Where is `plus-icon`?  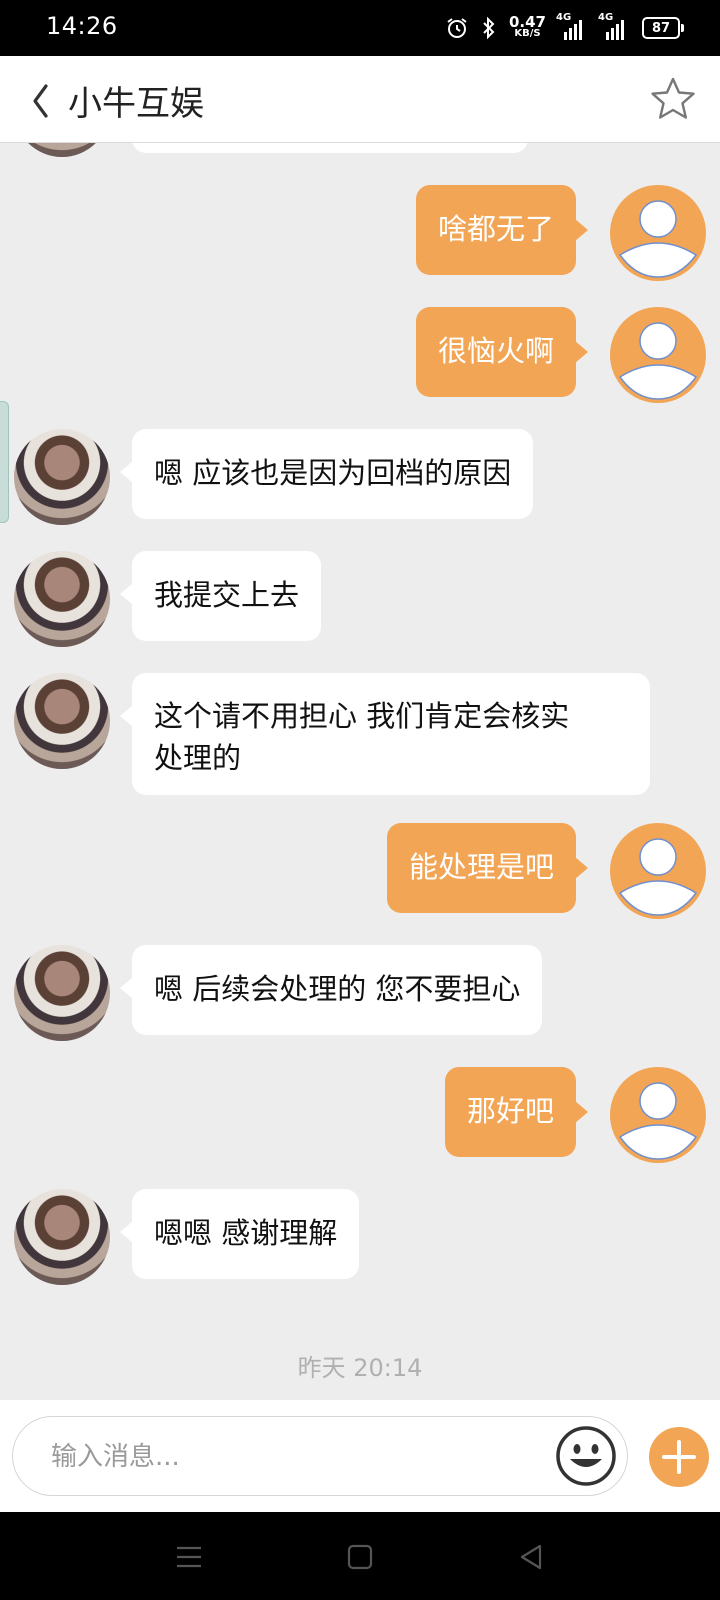 plus-icon is located at coordinates (679, 1457).